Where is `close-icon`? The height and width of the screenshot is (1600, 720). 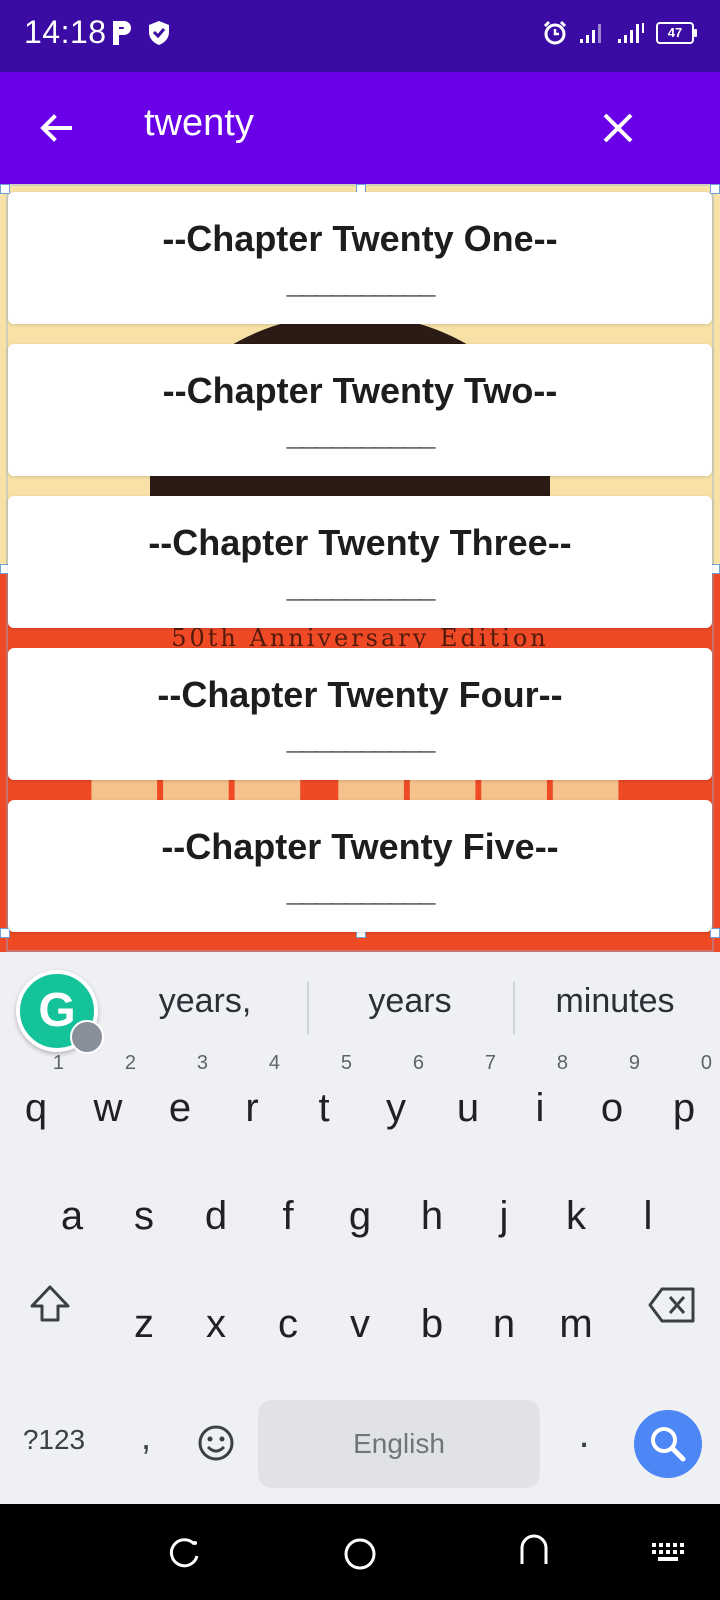
close-icon is located at coordinates (618, 128).